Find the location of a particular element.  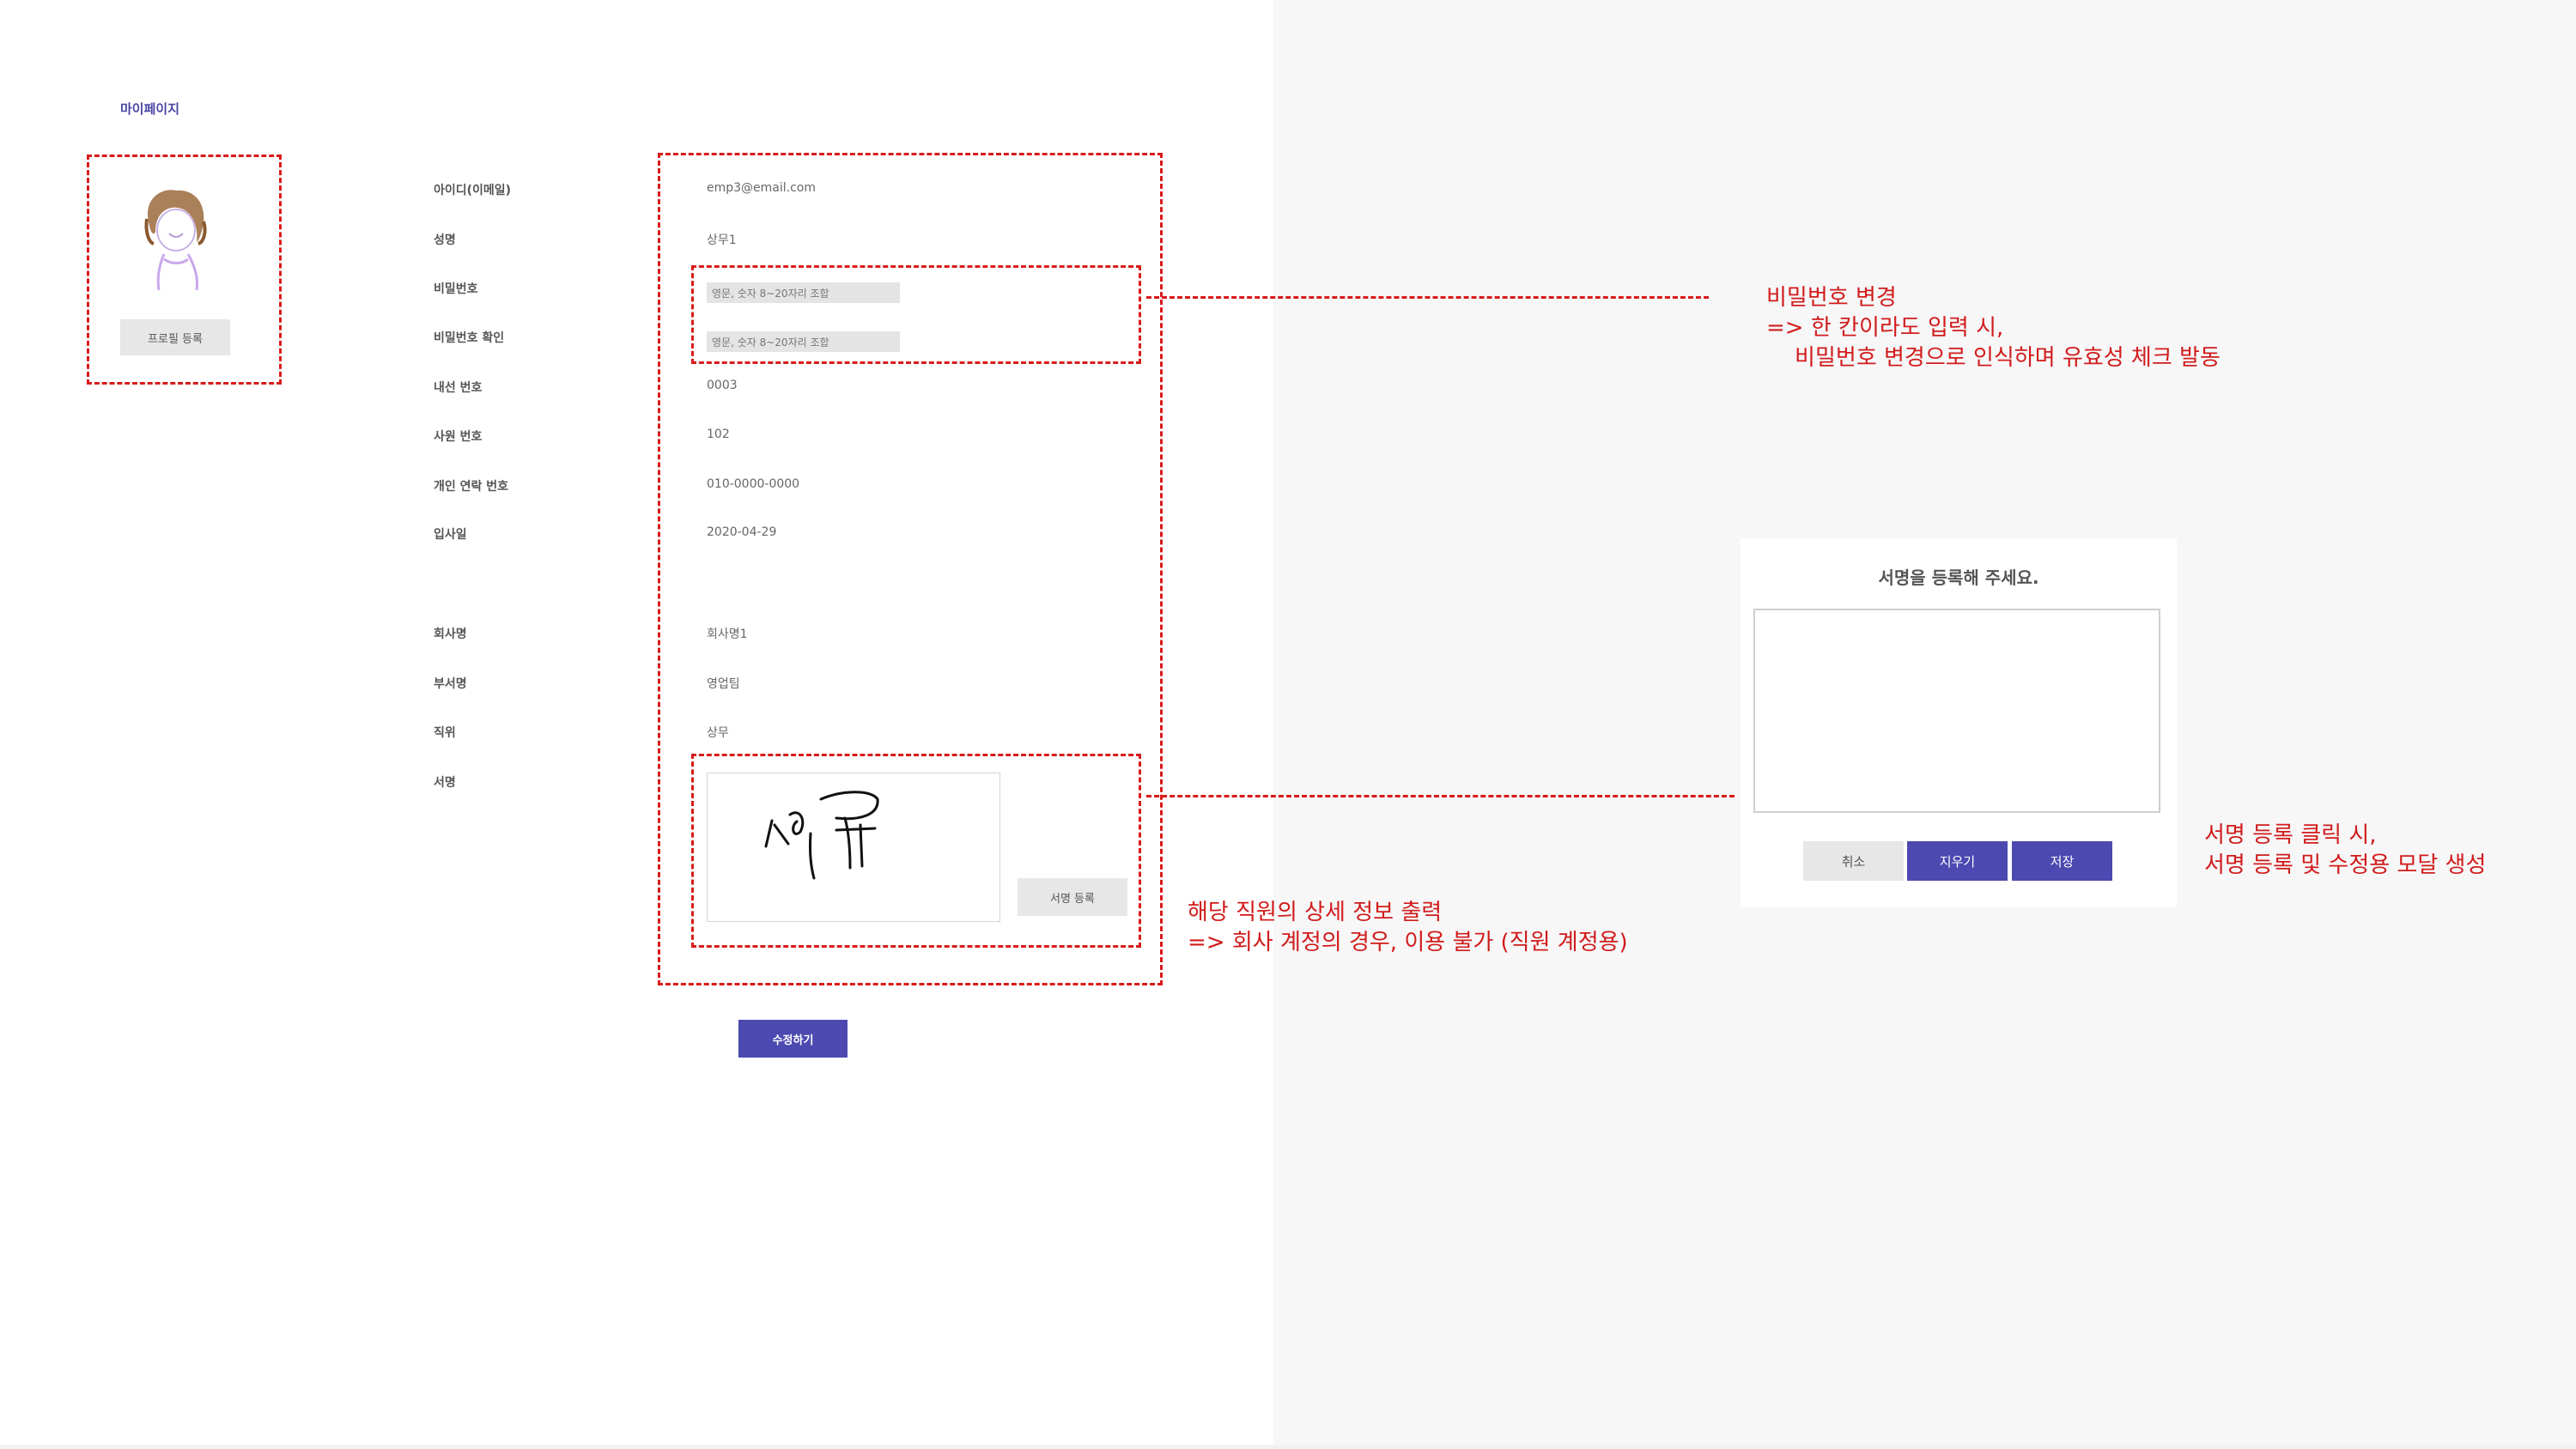

signature-connector-line is located at coordinates (1440, 796).